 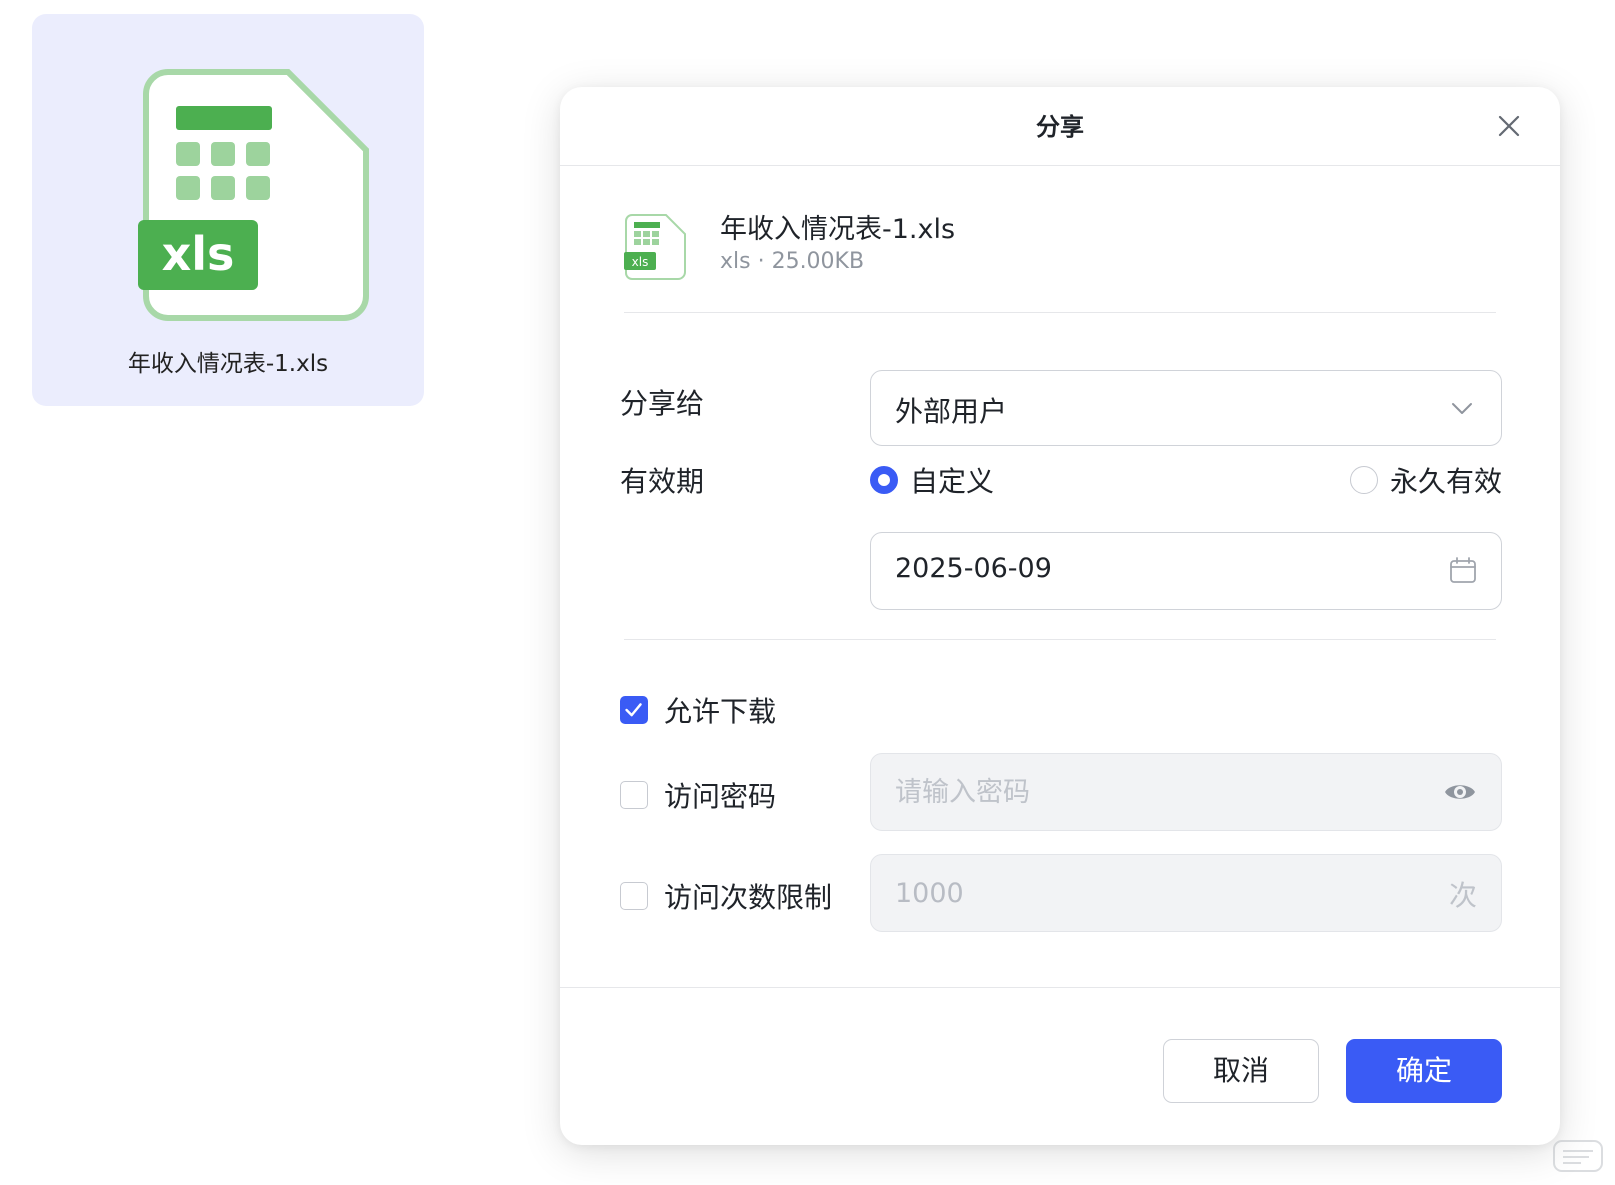 I want to click on file-tile: xls 年收入情况表-1.xls, so click(x=228, y=210).